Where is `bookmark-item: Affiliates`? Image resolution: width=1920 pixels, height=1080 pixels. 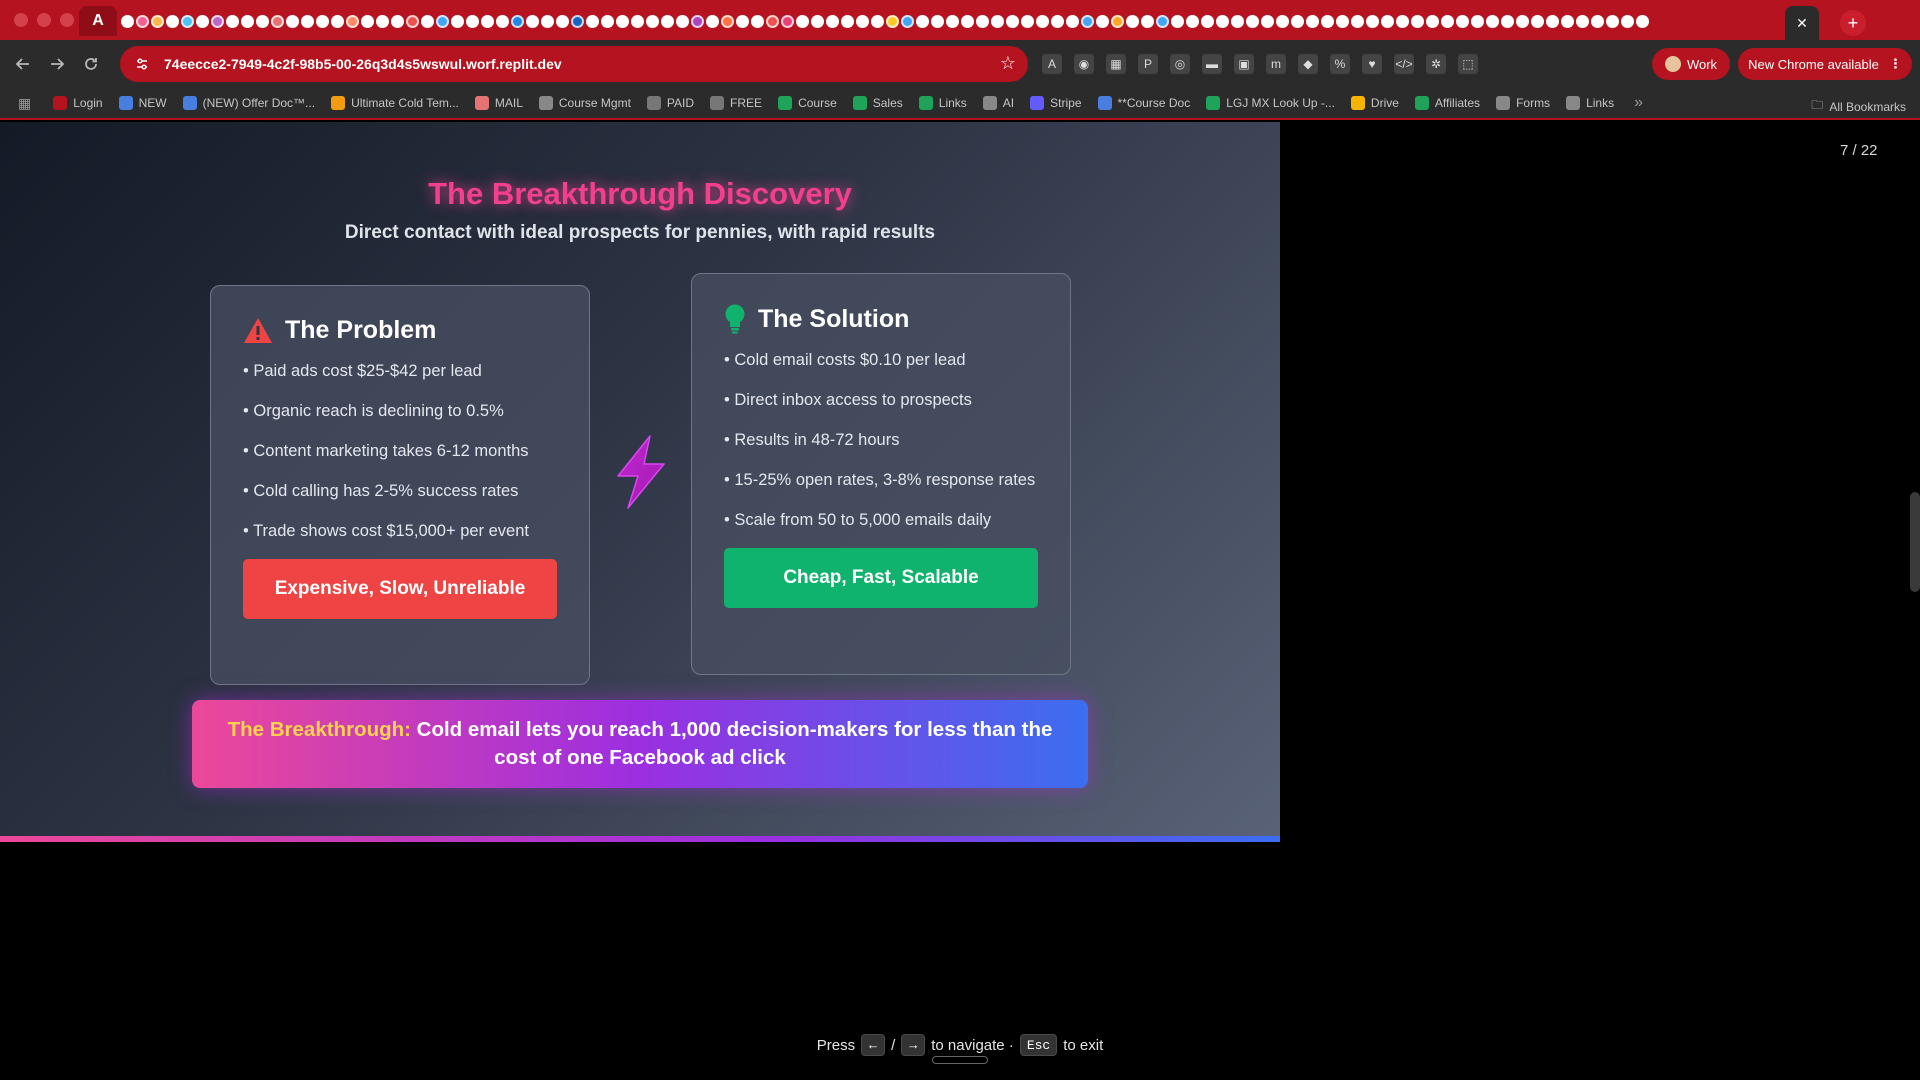 bookmark-item: Affiliates is located at coordinates (1447, 103).